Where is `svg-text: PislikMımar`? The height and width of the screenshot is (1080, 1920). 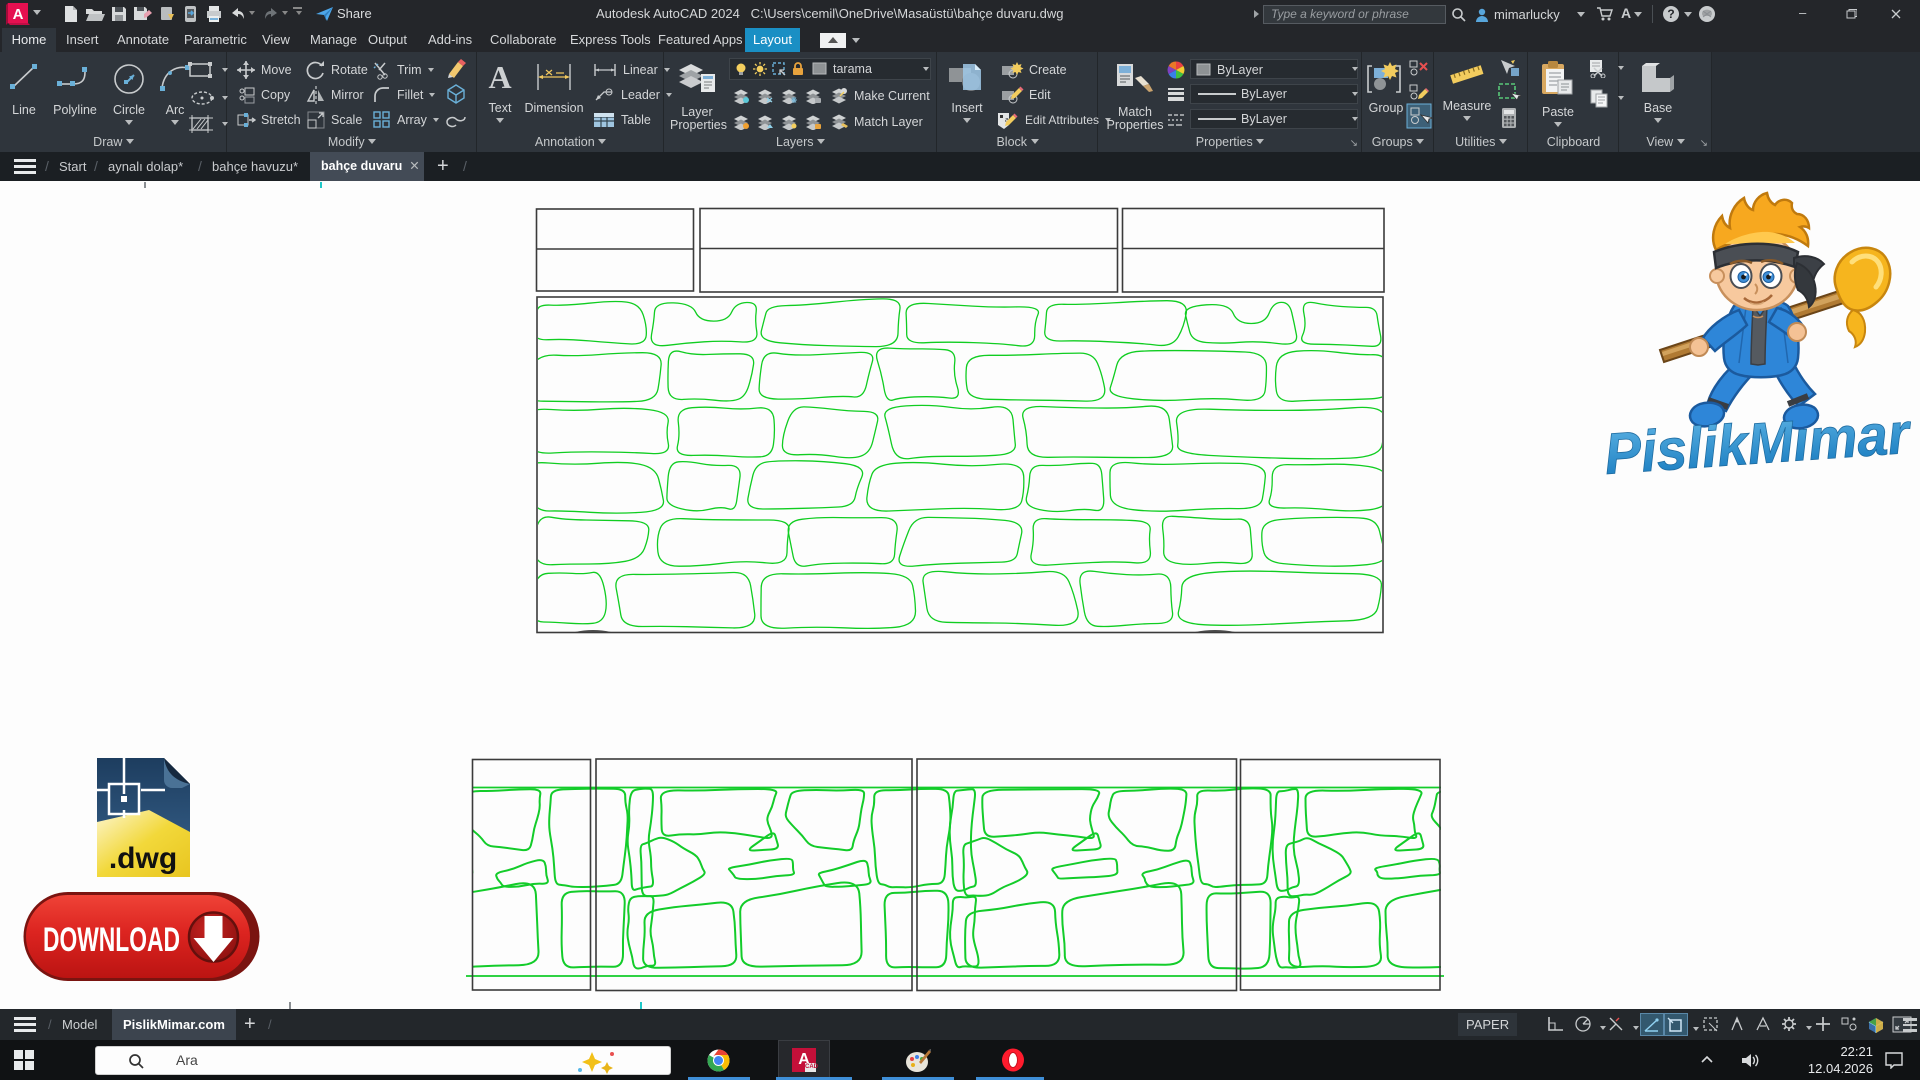
svg-text: PislikMımar is located at coordinates (1758, 444).